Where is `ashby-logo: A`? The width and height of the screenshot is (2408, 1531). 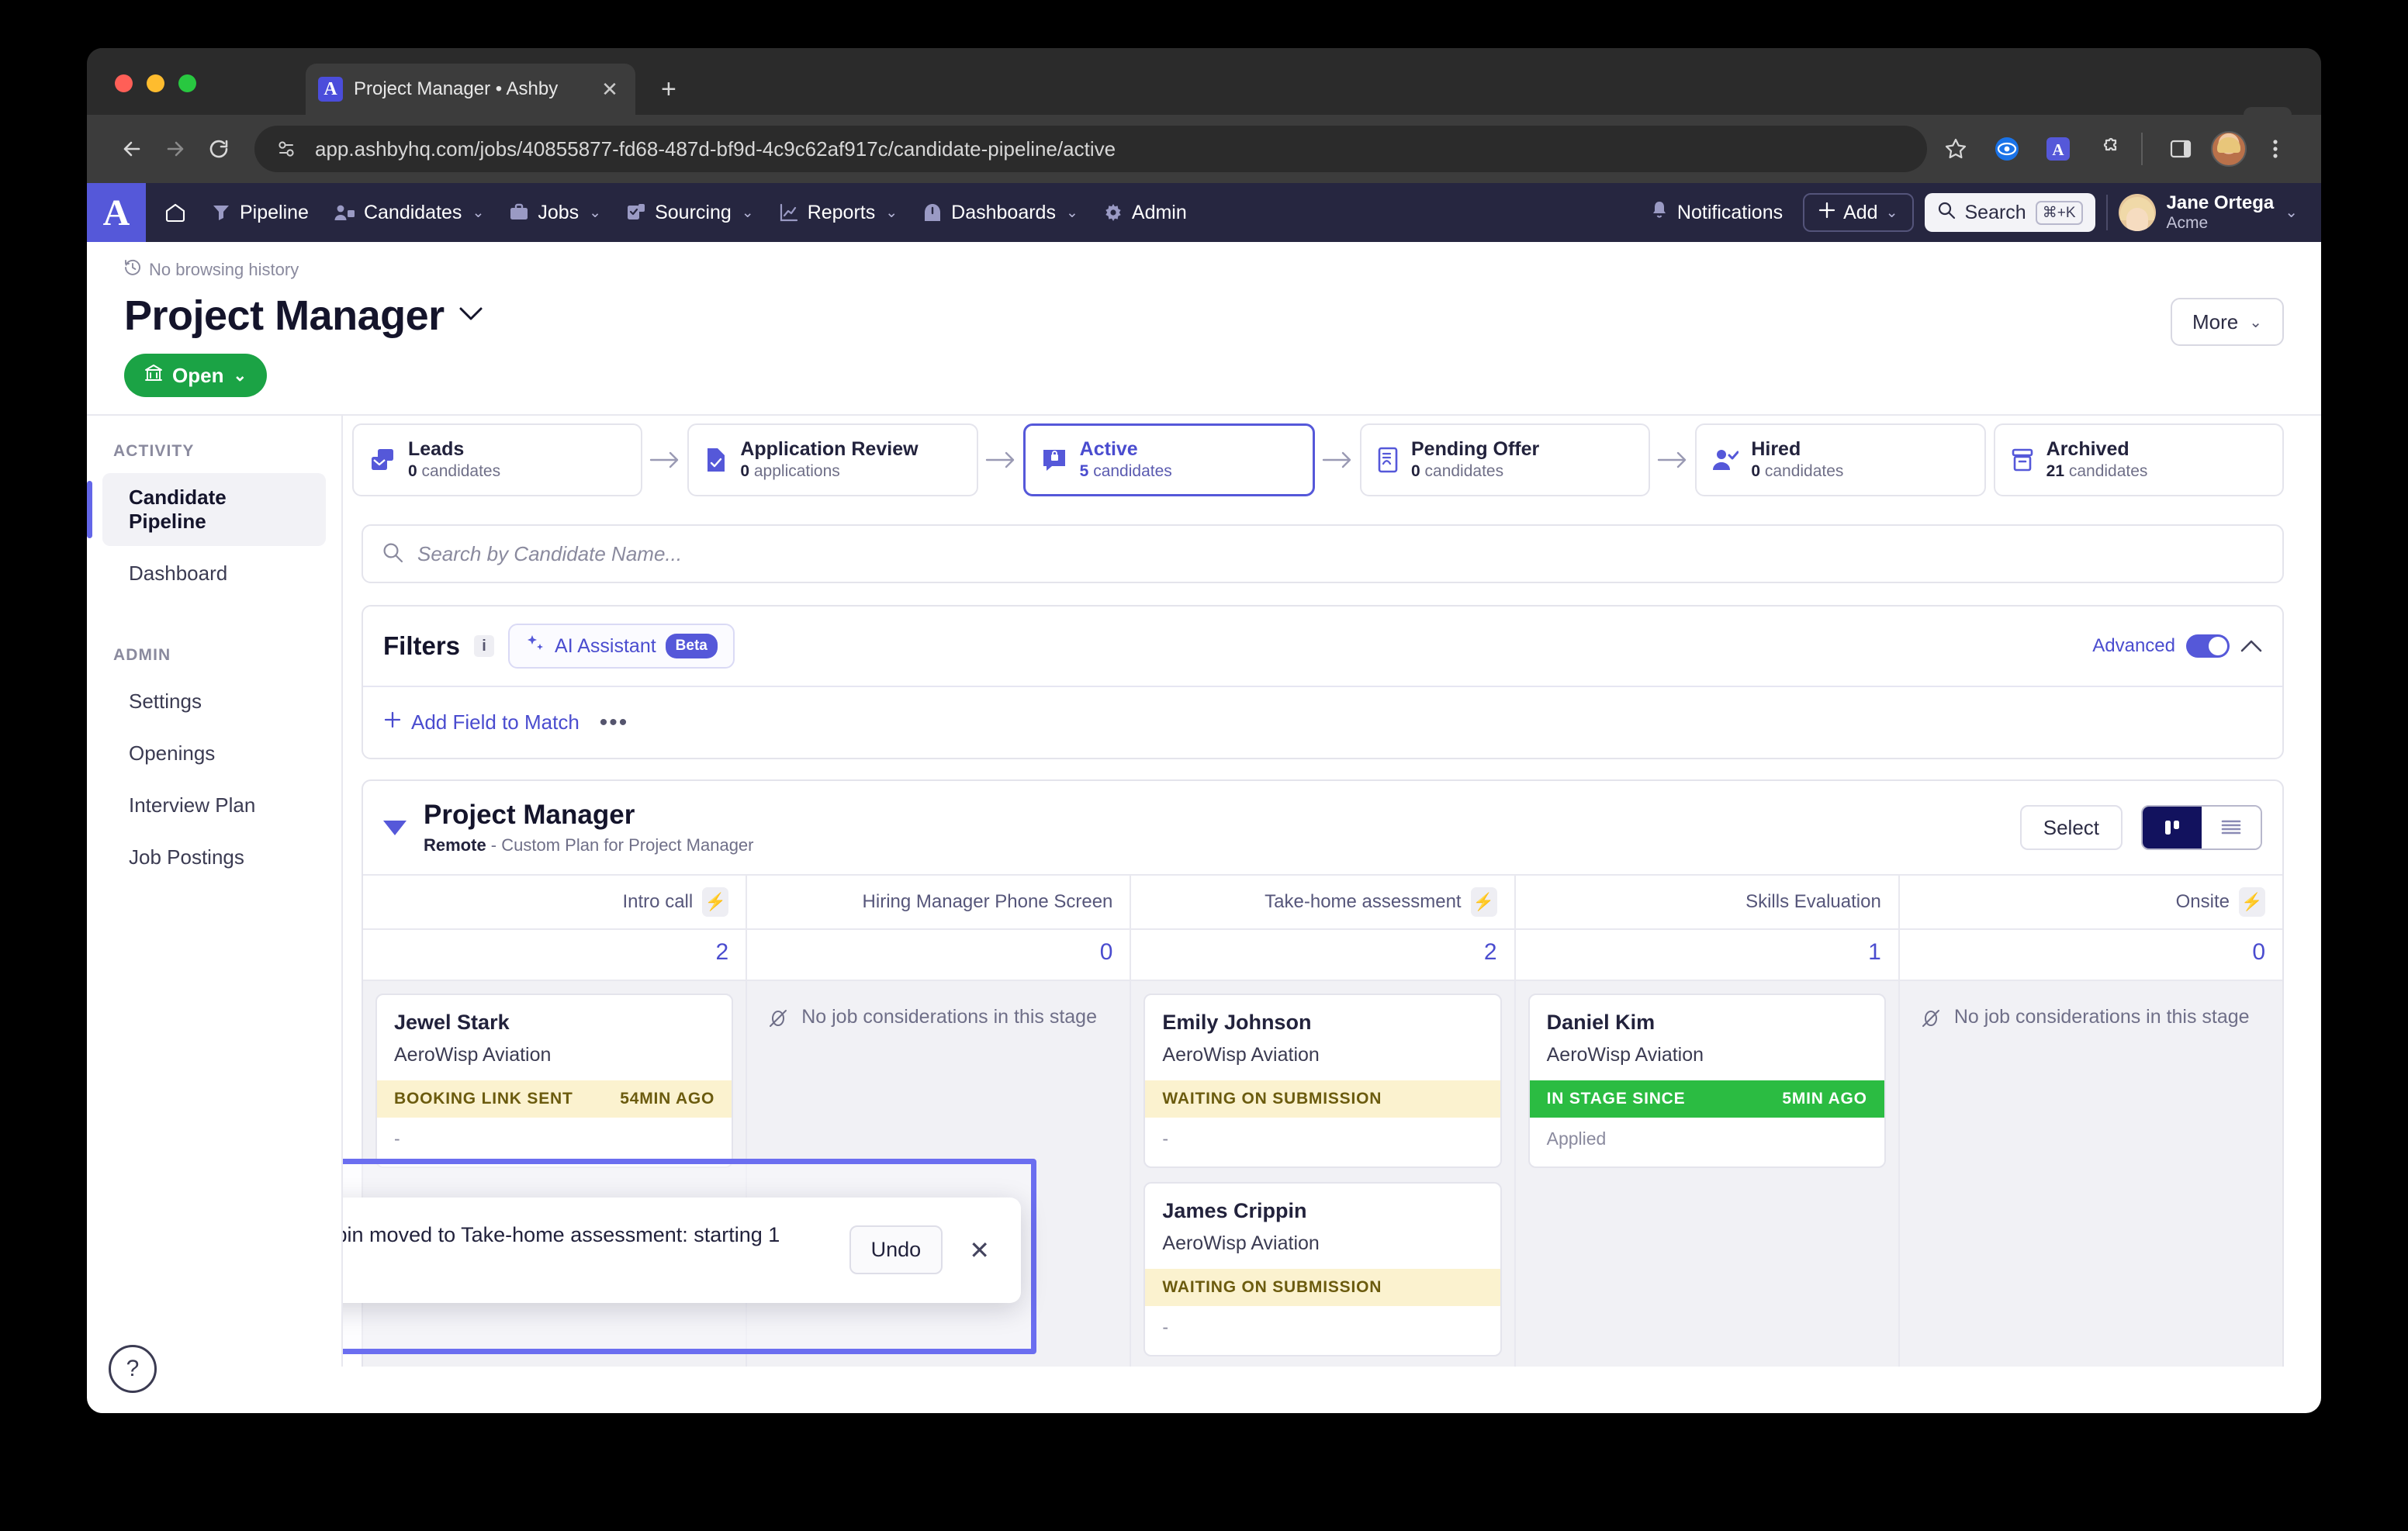 ashby-logo: A is located at coordinates (116, 212).